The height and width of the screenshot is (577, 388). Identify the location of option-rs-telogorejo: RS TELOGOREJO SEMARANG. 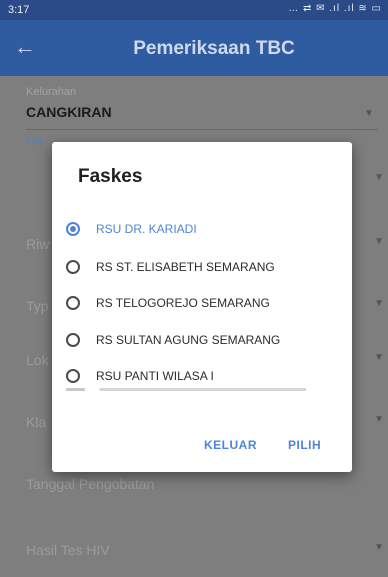
(204, 303).